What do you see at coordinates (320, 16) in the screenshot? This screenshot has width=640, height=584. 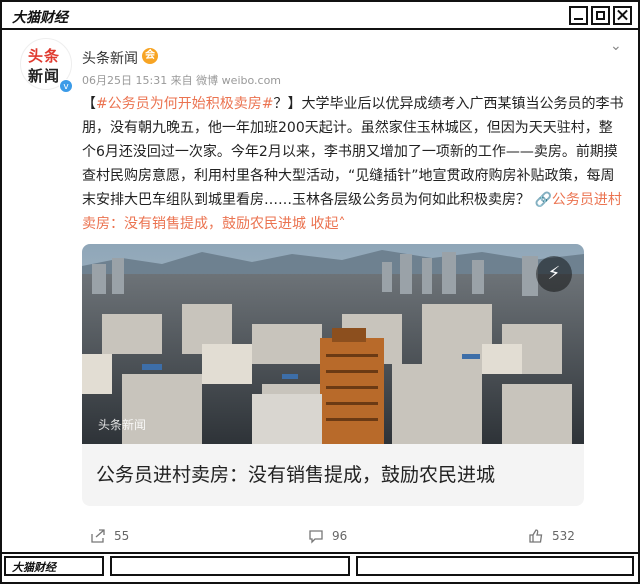 I see `title-bar: 大猫财经` at bounding box center [320, 16].